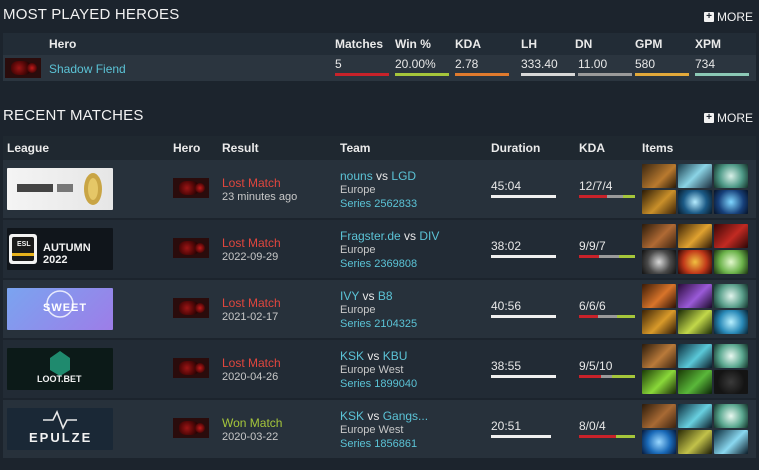  I want to click on league-name: EPULZE, so click(61, 437).